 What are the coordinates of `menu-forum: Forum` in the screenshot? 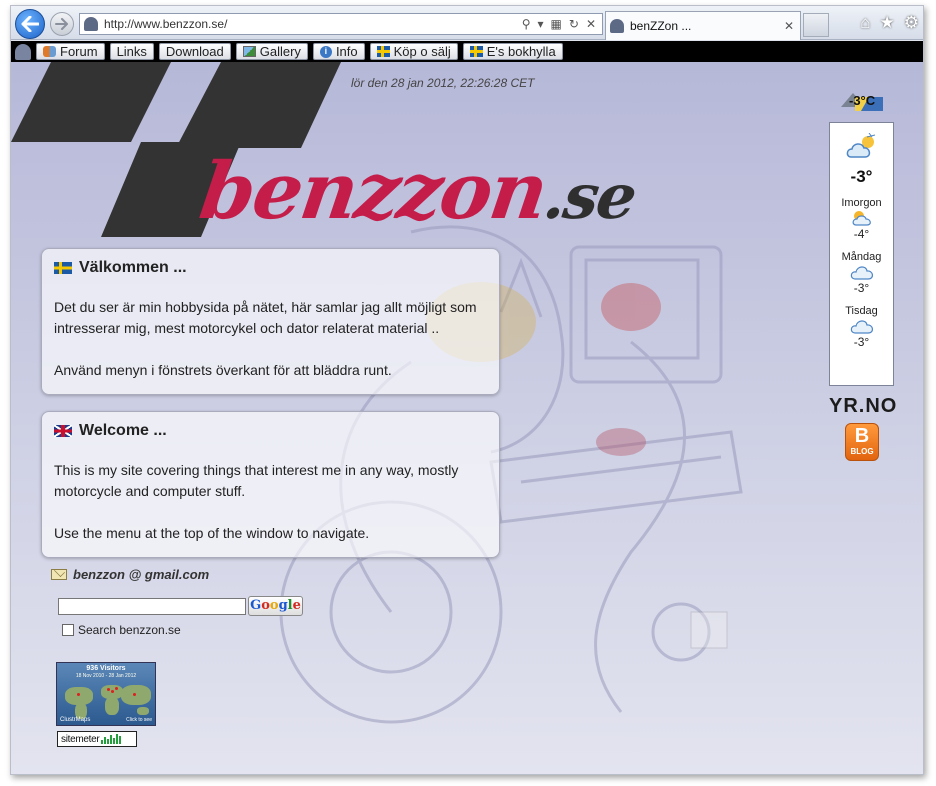 It's located at (70, 51).